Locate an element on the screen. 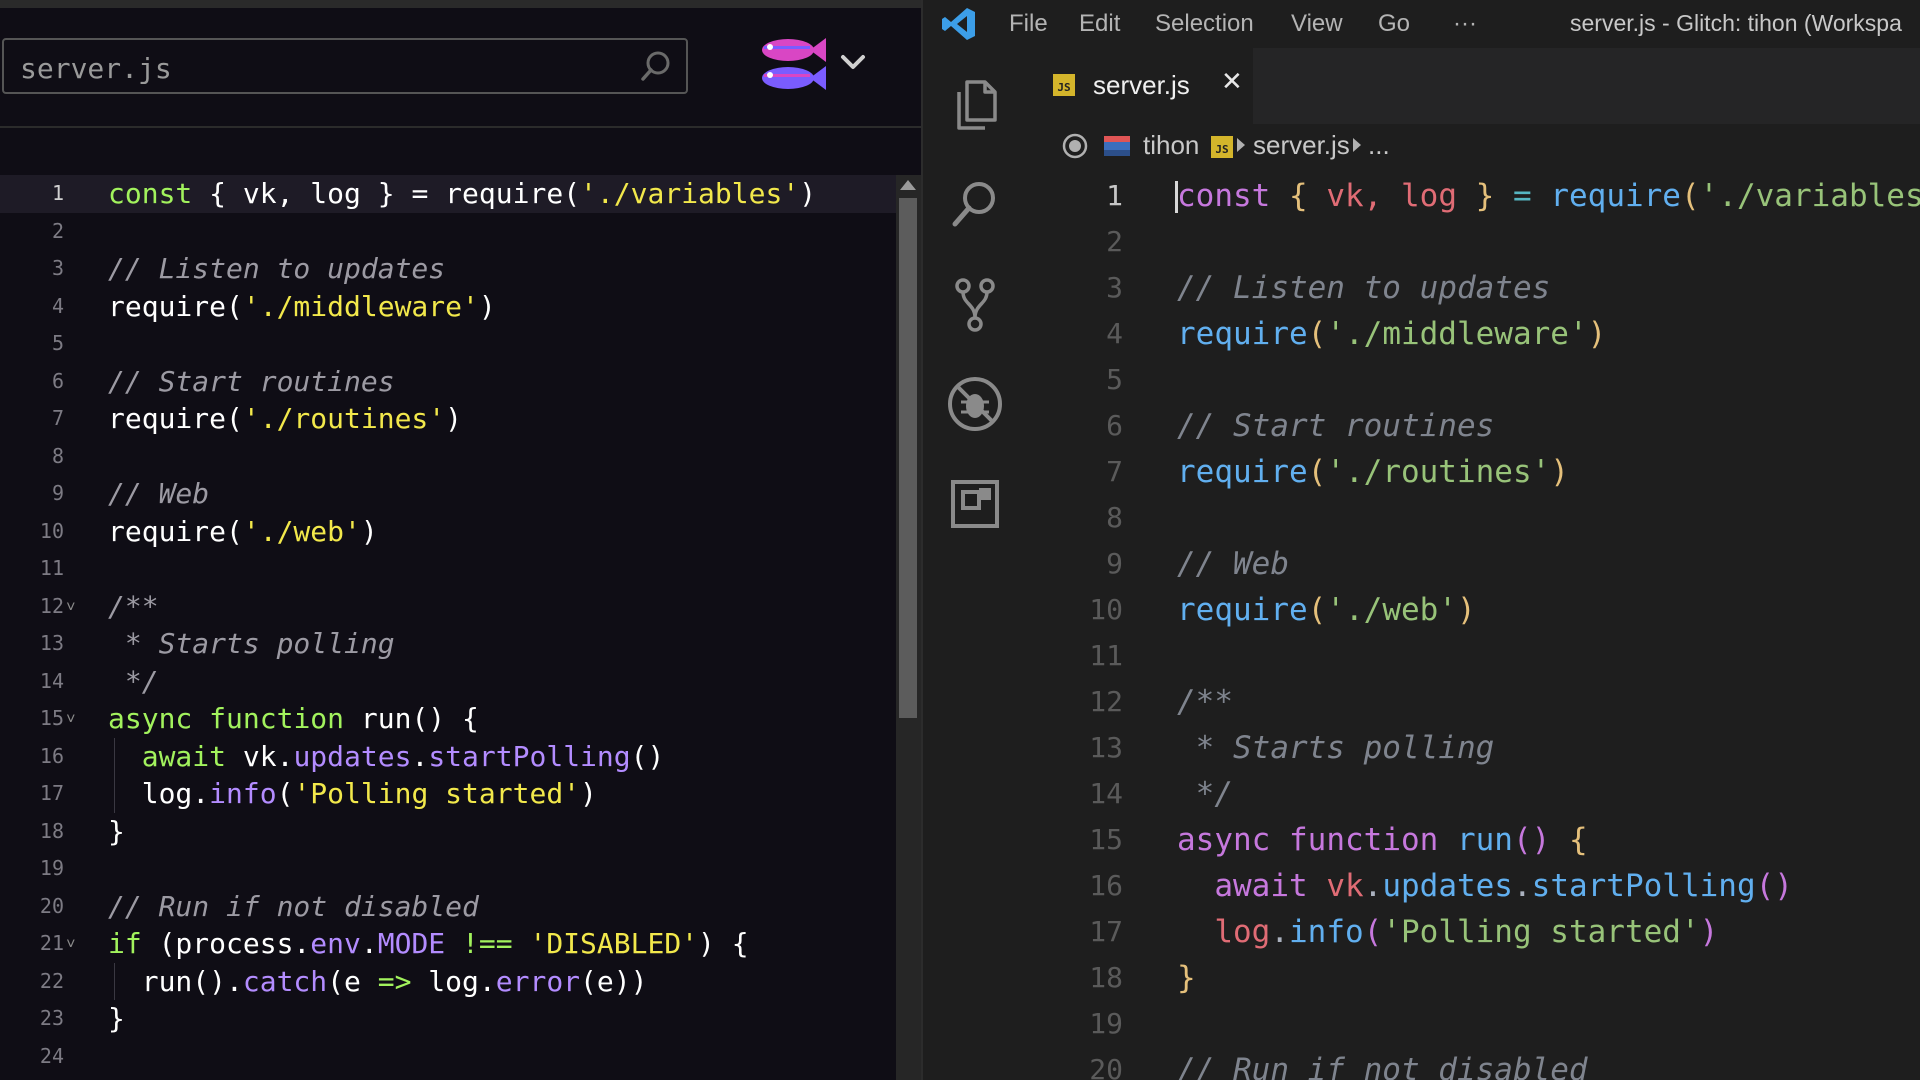 The height and width of the screenshot is (1080, 1920). vscode-code-line: 8 is located at coordinates (1471, 518).